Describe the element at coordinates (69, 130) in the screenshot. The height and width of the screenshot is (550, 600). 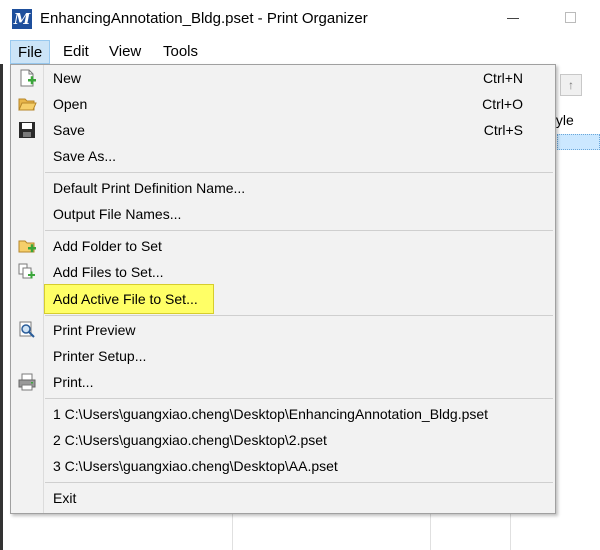
I see `menu-item-label: Save` at that location.